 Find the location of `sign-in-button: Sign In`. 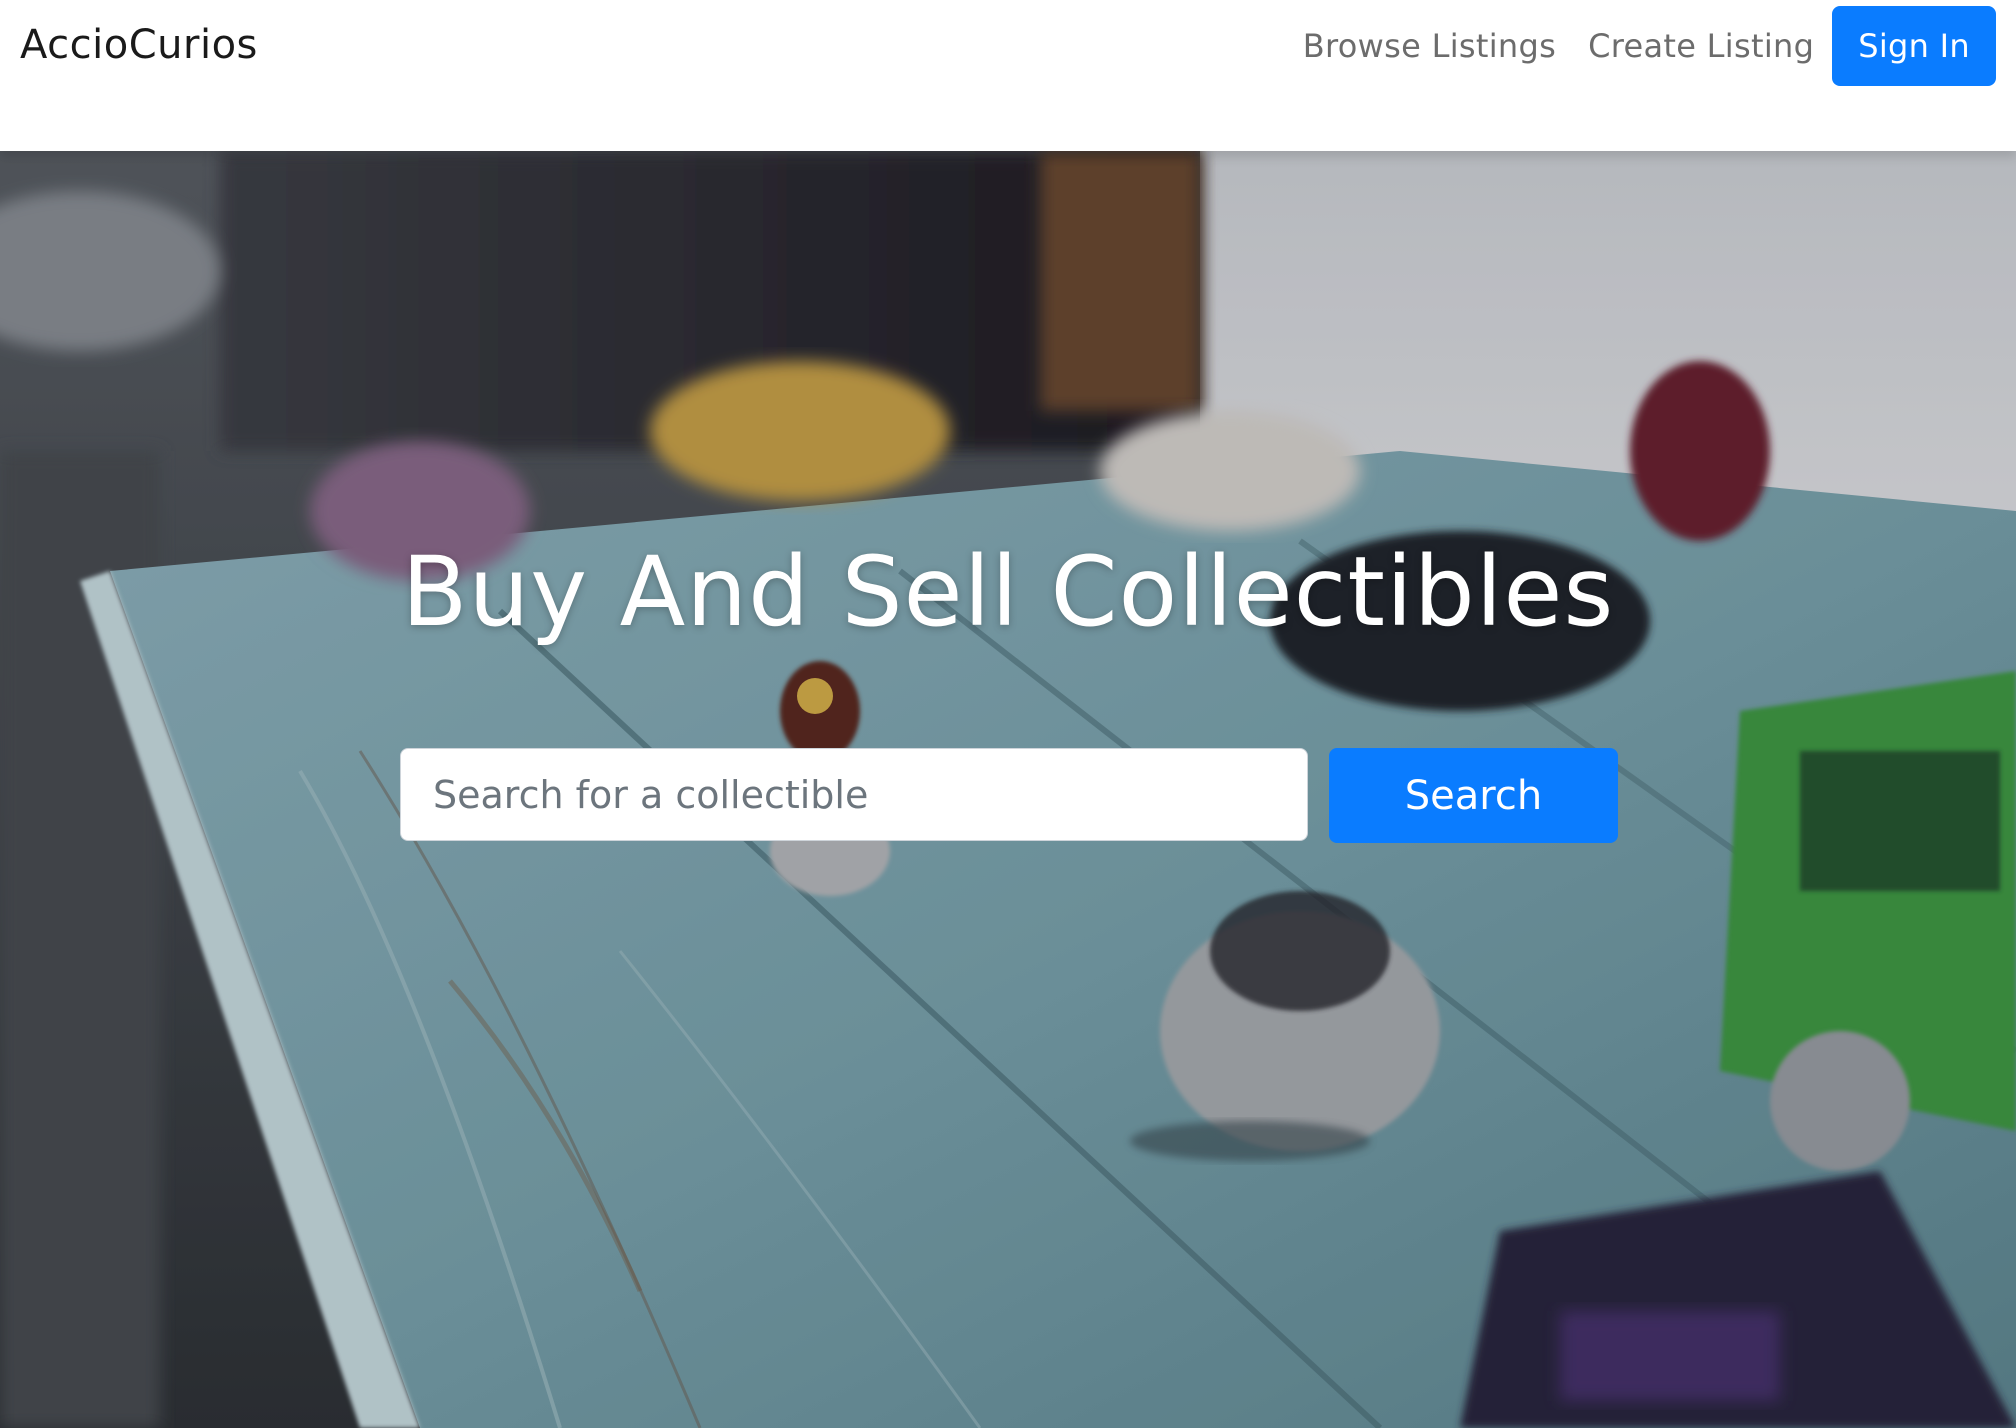

sign-in-button: Sign In is located at coordinates (1914, 46).